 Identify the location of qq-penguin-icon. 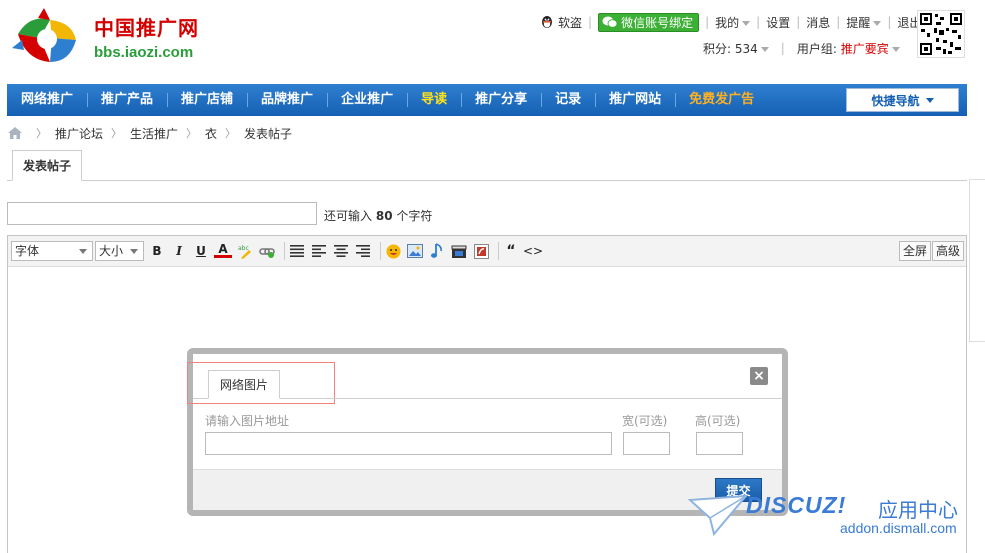
(547, 22).